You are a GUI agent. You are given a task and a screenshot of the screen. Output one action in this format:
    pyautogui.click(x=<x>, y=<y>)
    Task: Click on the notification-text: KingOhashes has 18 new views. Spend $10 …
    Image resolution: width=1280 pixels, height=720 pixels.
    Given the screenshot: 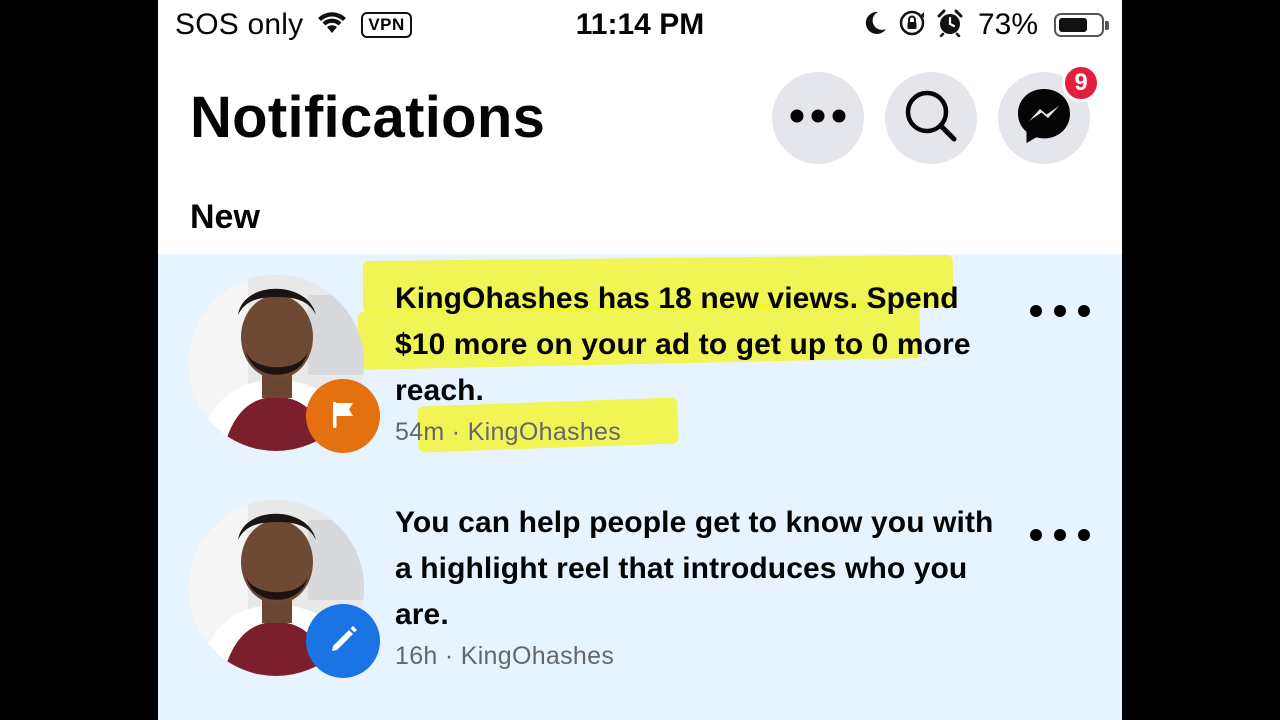 What is the action you would take?
    pyautogui.click(x=683, y=344)
    